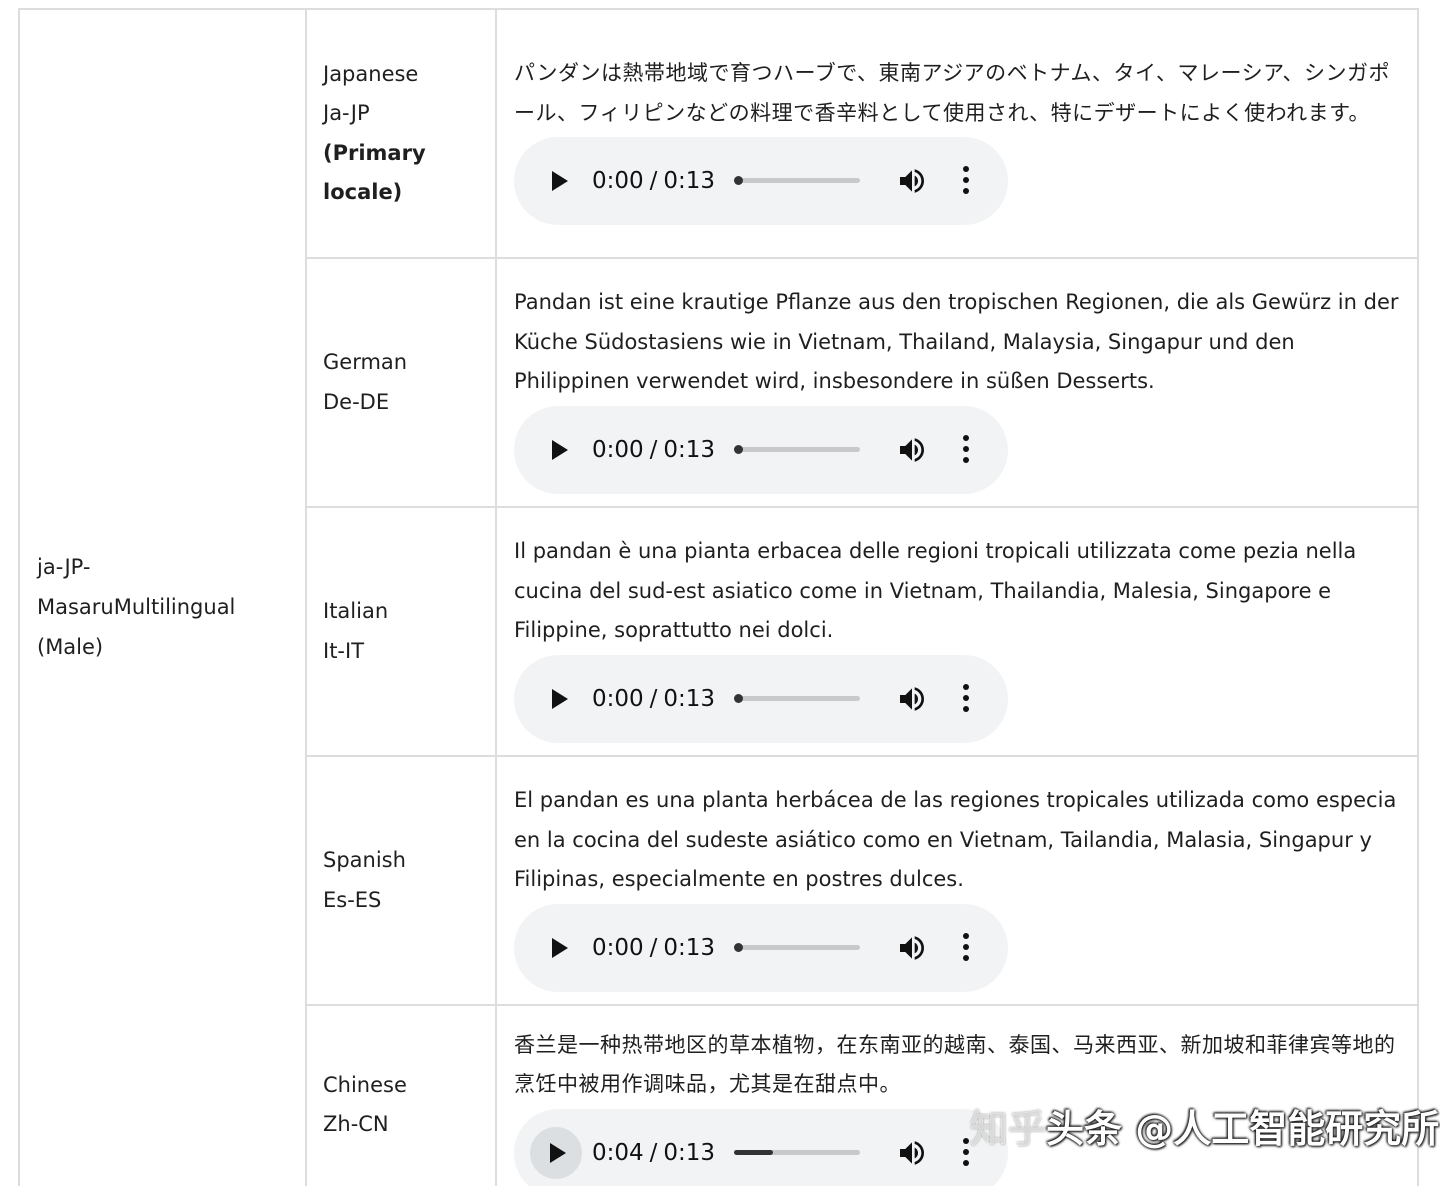 The width and height of the screenshot is (1440, 1186). Describe the element at coordinates (761, 1147) in the screenshot. I see `audio-player: 0:04/0:13` at that location.